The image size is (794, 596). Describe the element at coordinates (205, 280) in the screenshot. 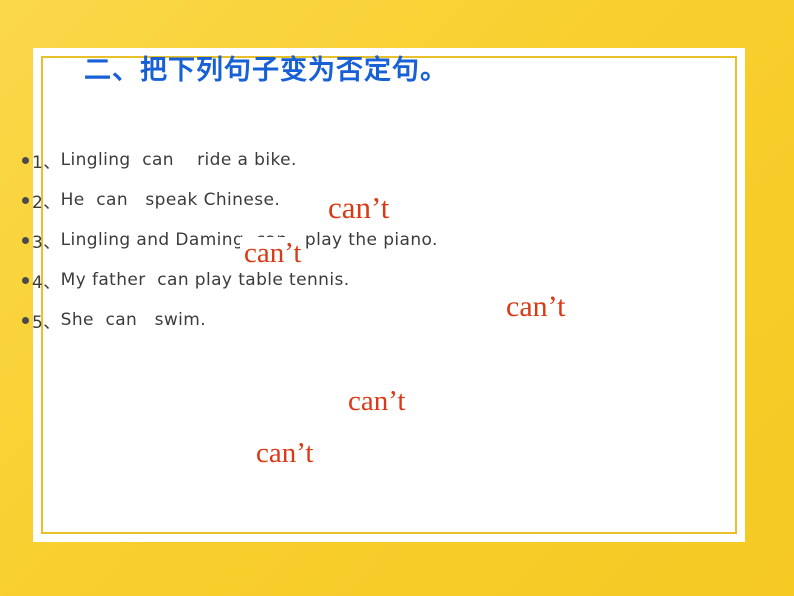

I see `list-item-text: My father can play table tennis.` at that location.